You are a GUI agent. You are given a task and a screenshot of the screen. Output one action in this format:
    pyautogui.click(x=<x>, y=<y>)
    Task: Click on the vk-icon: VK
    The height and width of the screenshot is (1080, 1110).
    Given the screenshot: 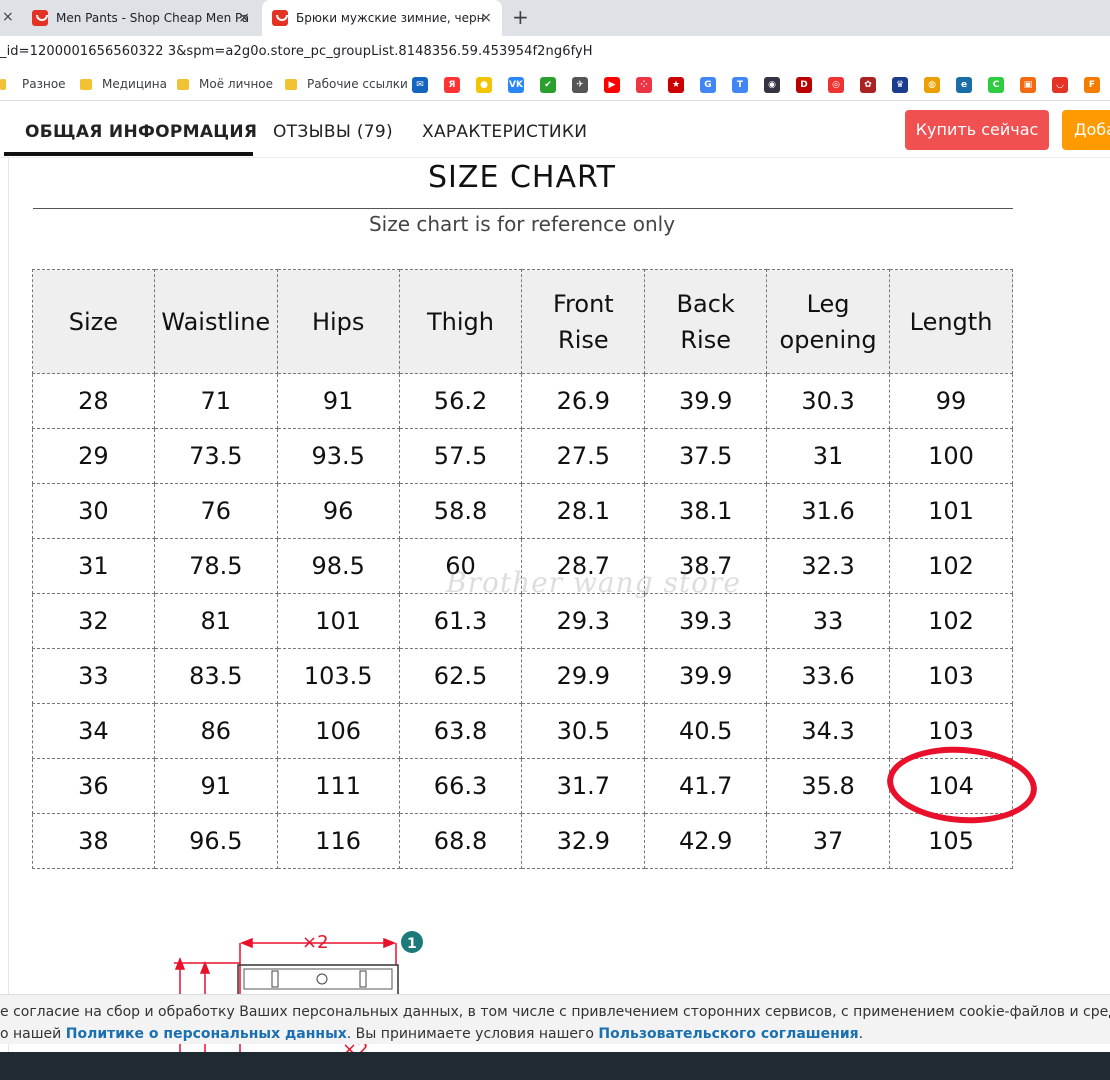 What is the action you would take?
    pyautogui.click(x=516, y=85)
    